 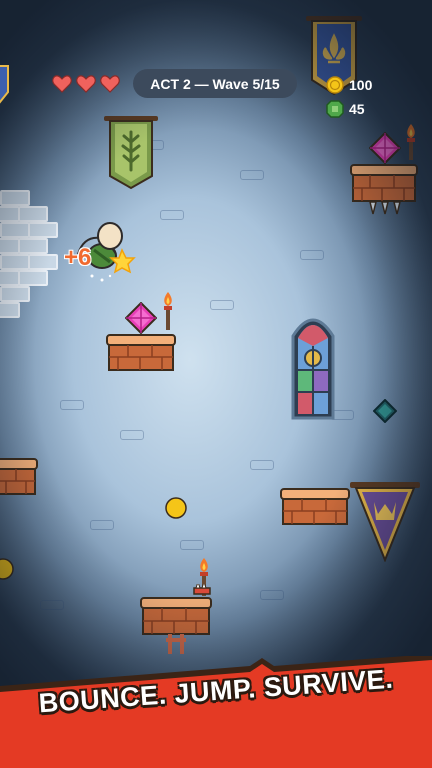 I want to click on gem-count: 45, so click(x=357, y=109).